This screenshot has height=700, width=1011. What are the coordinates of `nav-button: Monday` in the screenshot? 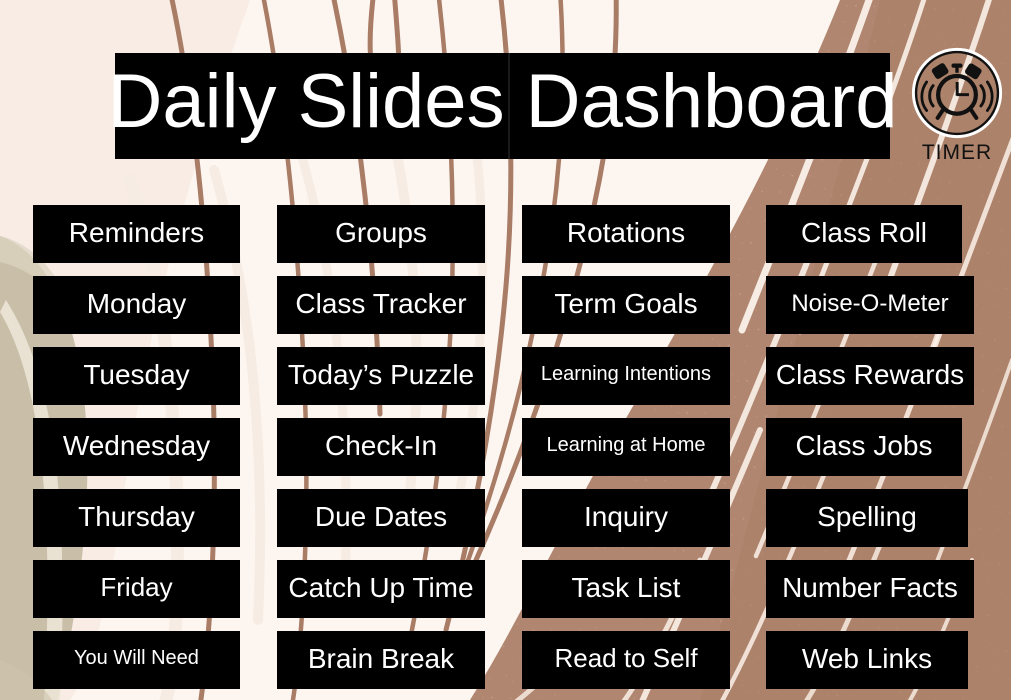 It's located at (136, 305).